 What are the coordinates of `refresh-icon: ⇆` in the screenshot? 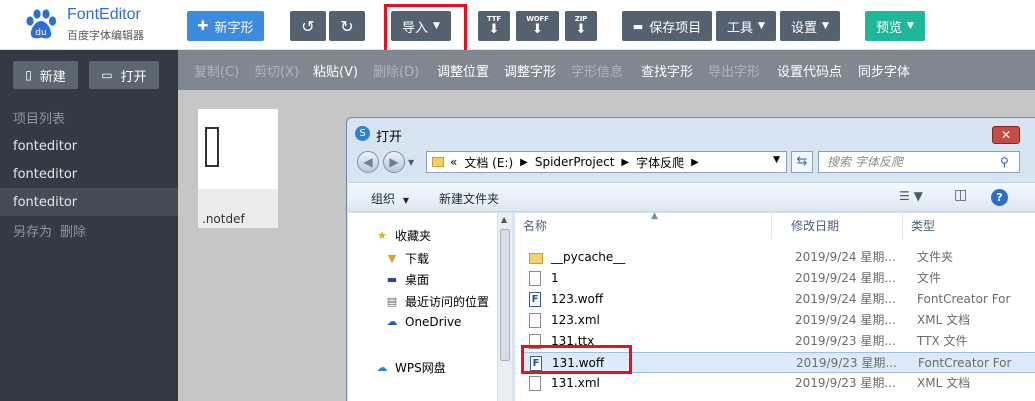 It's located at (802, 162).